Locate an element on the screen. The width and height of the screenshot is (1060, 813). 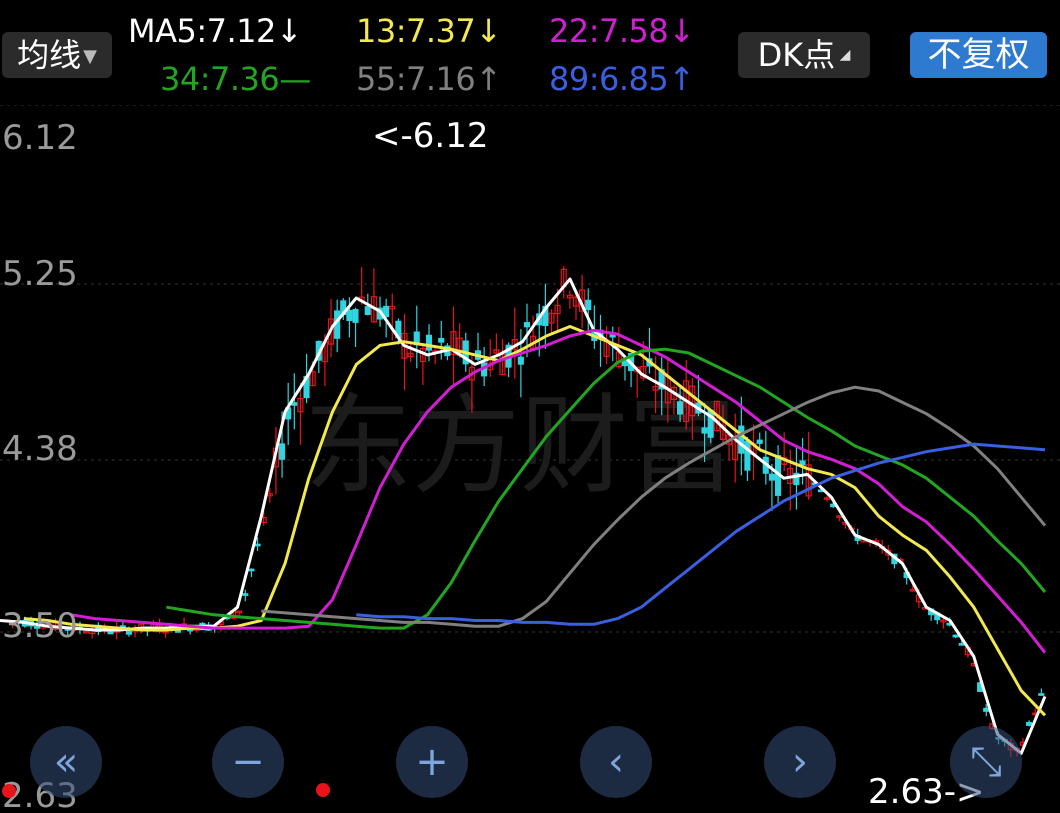
first-page-button: « is located at coordinates (66, 762).